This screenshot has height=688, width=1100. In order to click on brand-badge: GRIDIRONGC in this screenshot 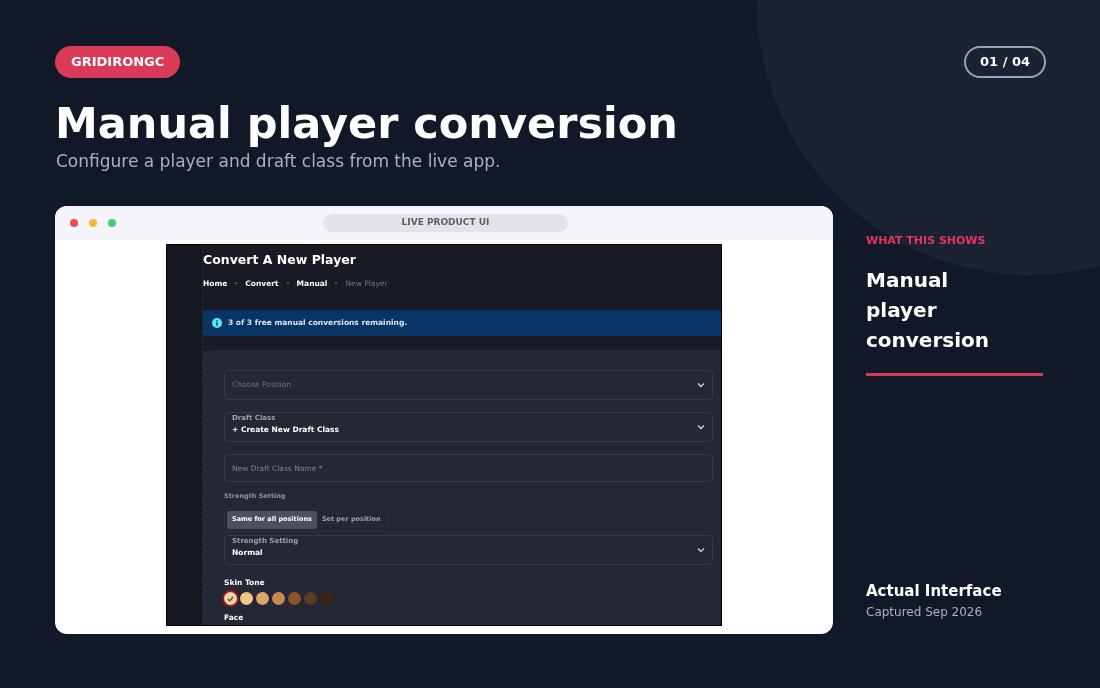, I will do `click(118, 62)`.